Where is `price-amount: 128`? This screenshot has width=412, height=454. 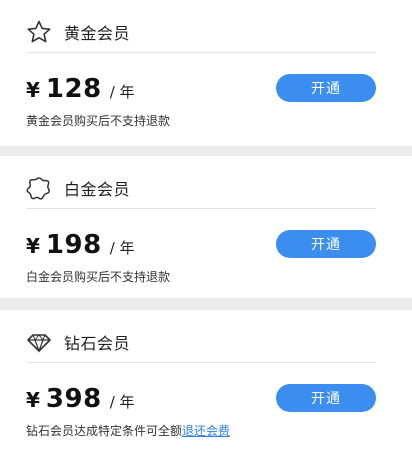 price-amount: 128 is located at coordinates (73, 89).